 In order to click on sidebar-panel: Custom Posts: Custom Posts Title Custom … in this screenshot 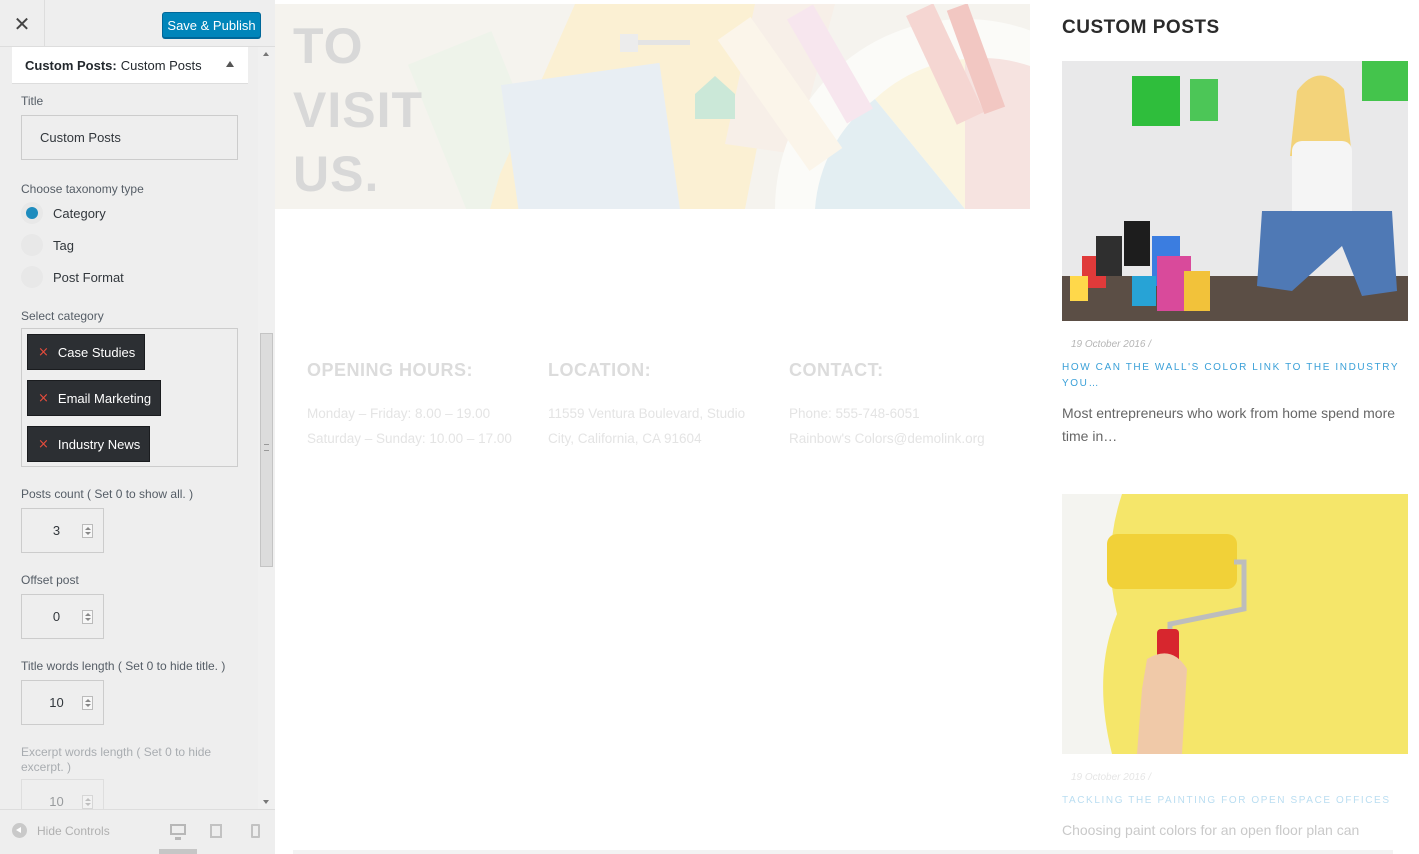, I will do `click(130, 428)`.